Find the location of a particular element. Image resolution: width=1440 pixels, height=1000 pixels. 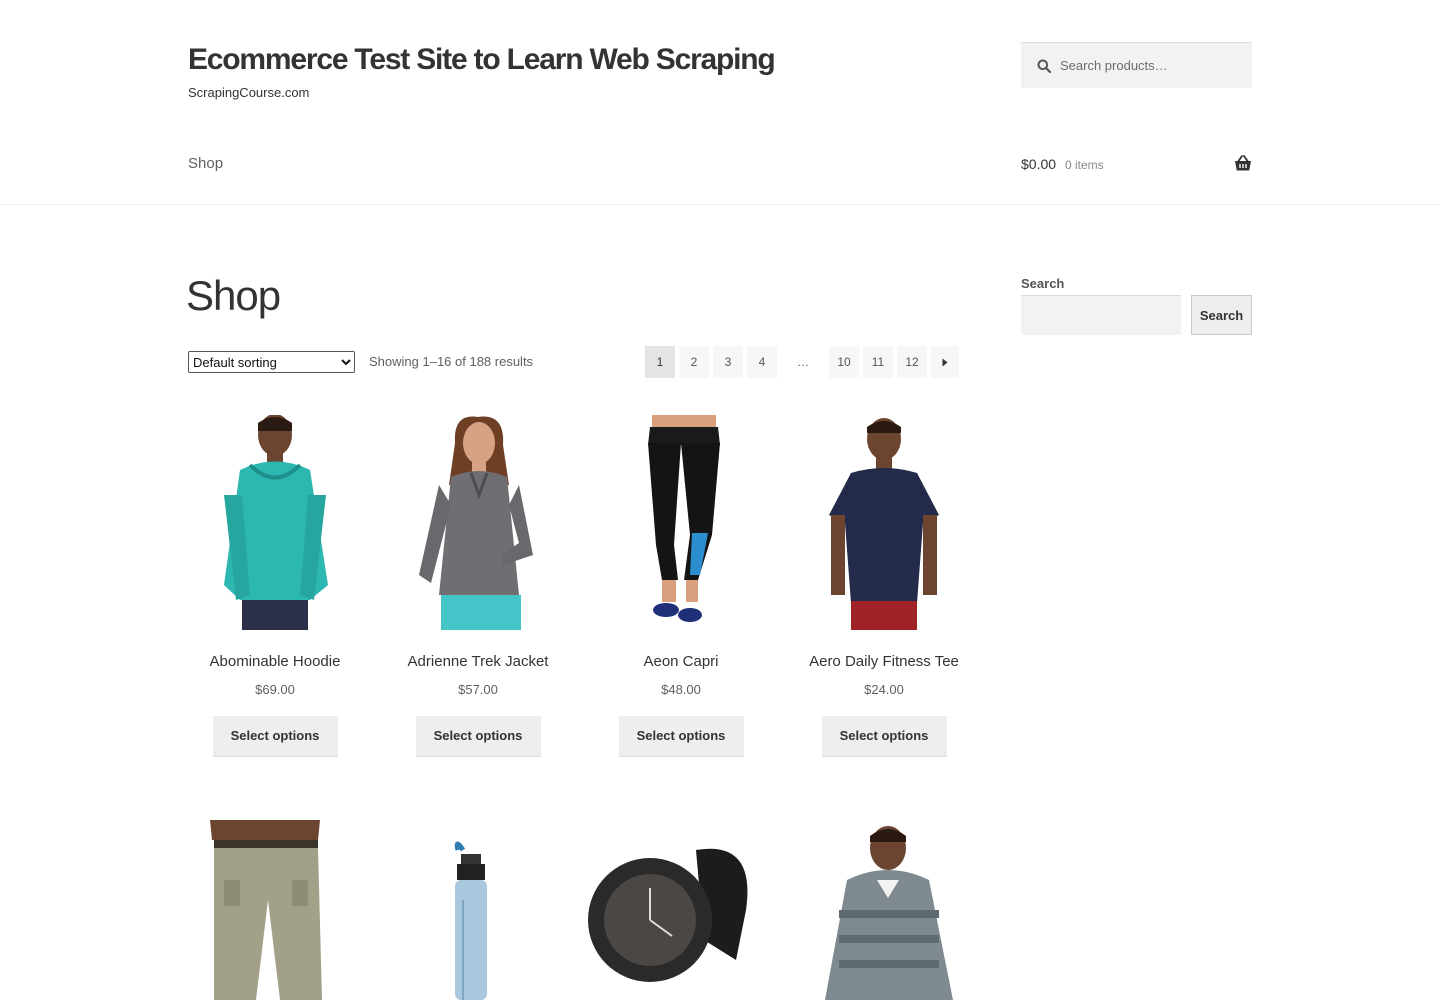

basket-icon is located at coordinates (1243, 163).